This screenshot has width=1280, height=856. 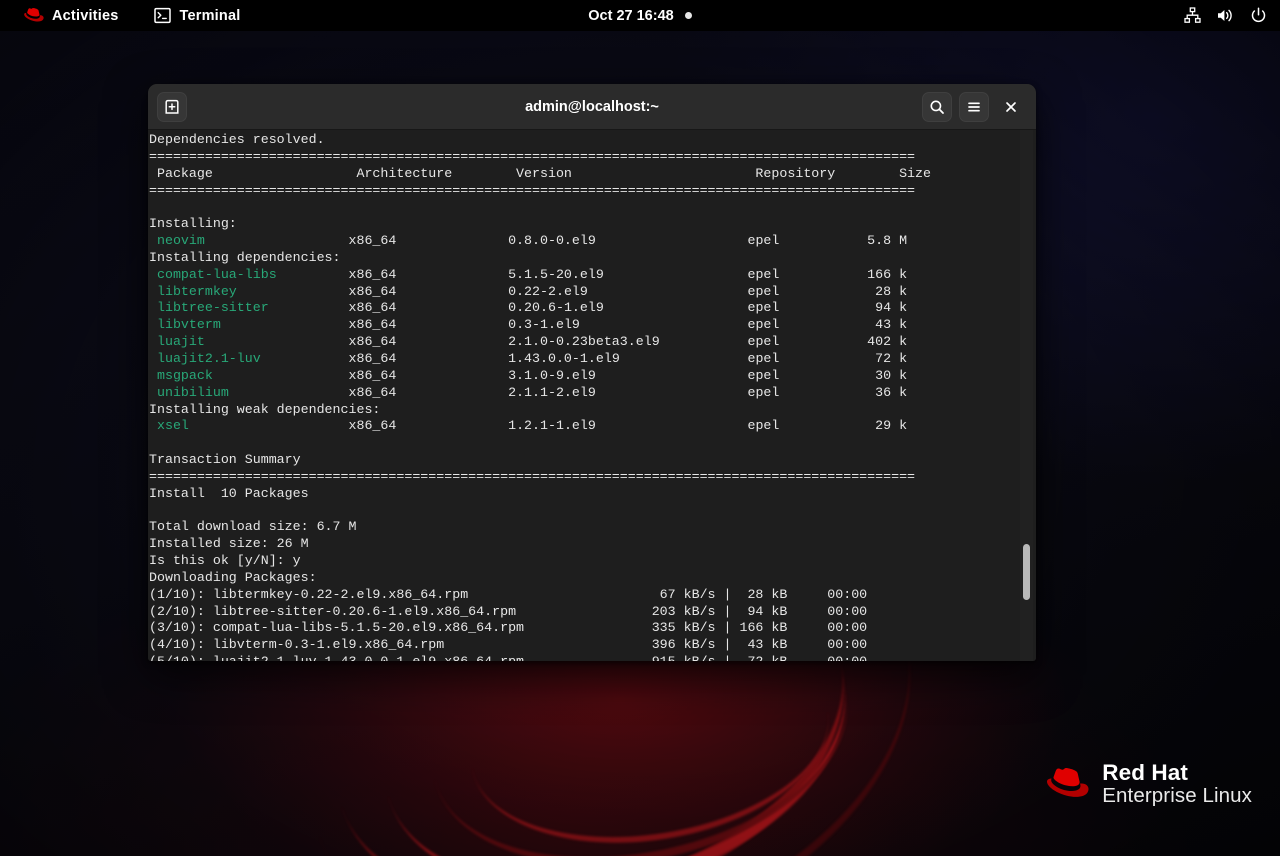 What do you see at coordinates (163, 15) in the screenshot?
I see `terminal-icon` at bounding box center [163, 15].